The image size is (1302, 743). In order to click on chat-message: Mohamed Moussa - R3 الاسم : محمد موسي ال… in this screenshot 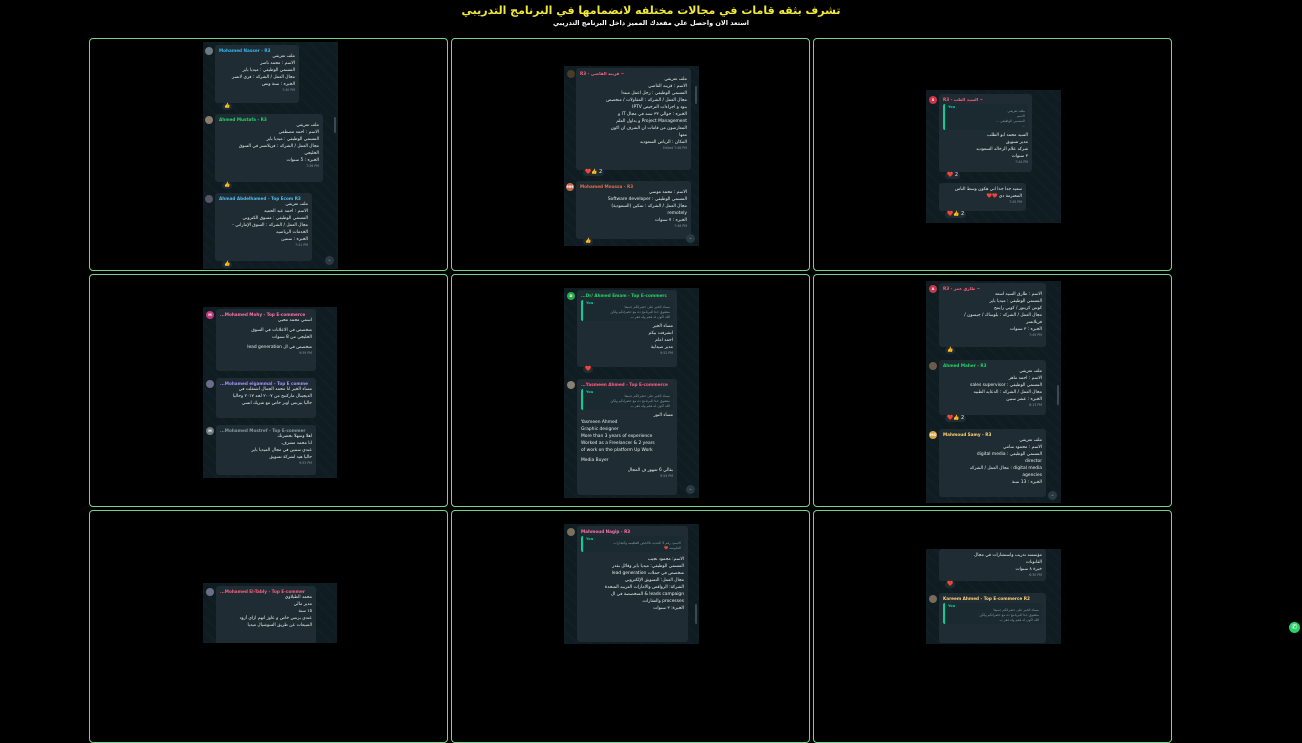, I will do `click(633, 210)`.